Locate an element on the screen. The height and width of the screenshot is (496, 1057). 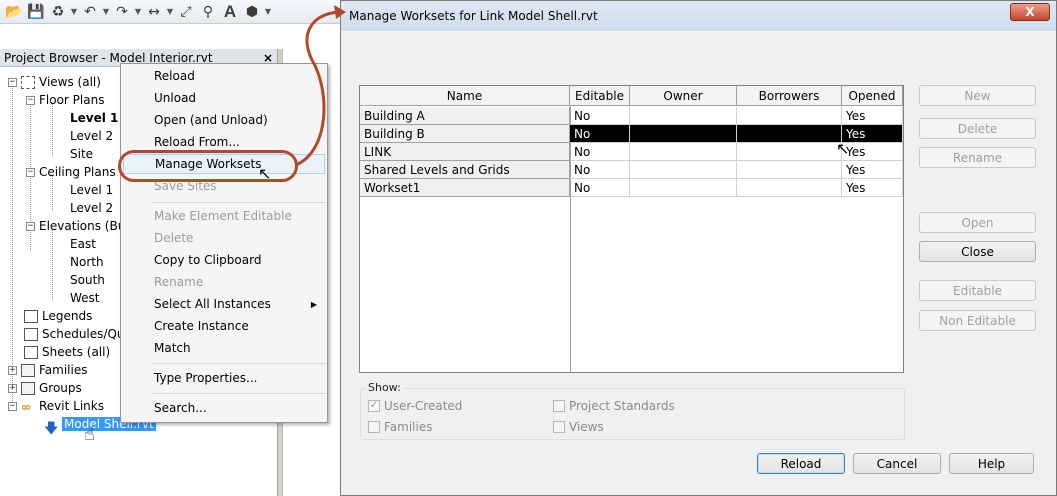
menu-item-open-and-unload: Open (and Unload) is located at coordinates (224, 120).